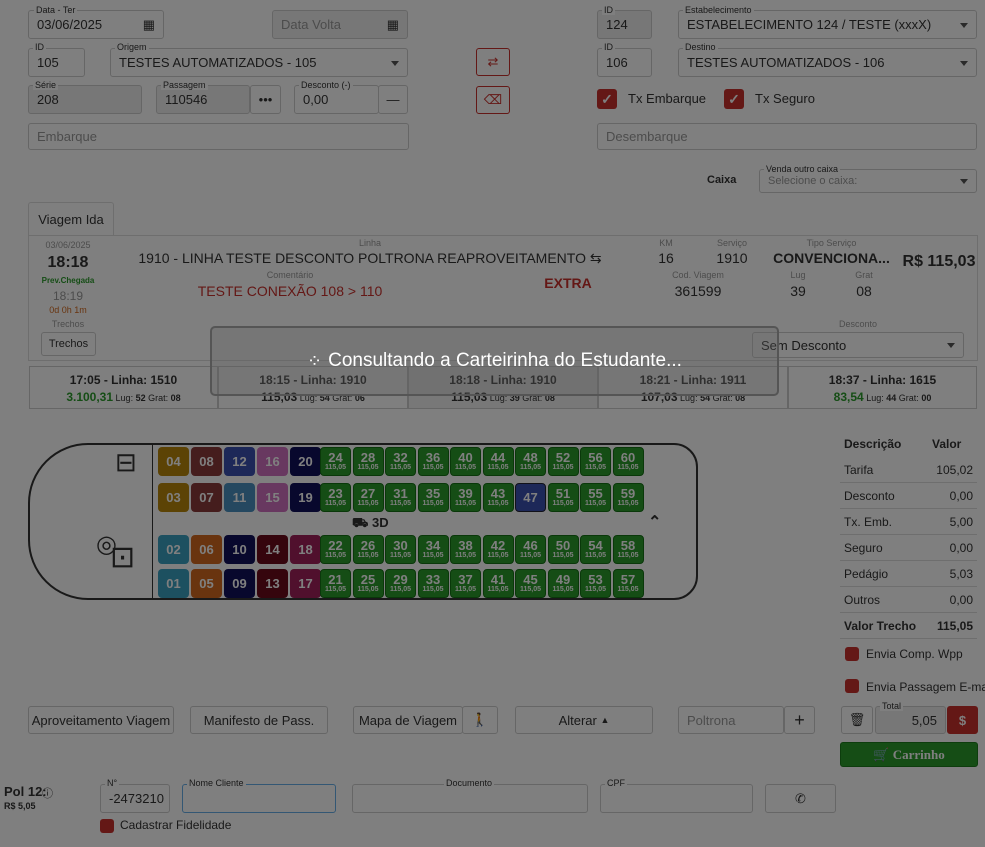 The width and height of the screenshot is (985, 847). What do you see at coordinates (315, 360) in the screenshot?
I see `spinner-icon: ⁘` at bounding box center [315, 360].